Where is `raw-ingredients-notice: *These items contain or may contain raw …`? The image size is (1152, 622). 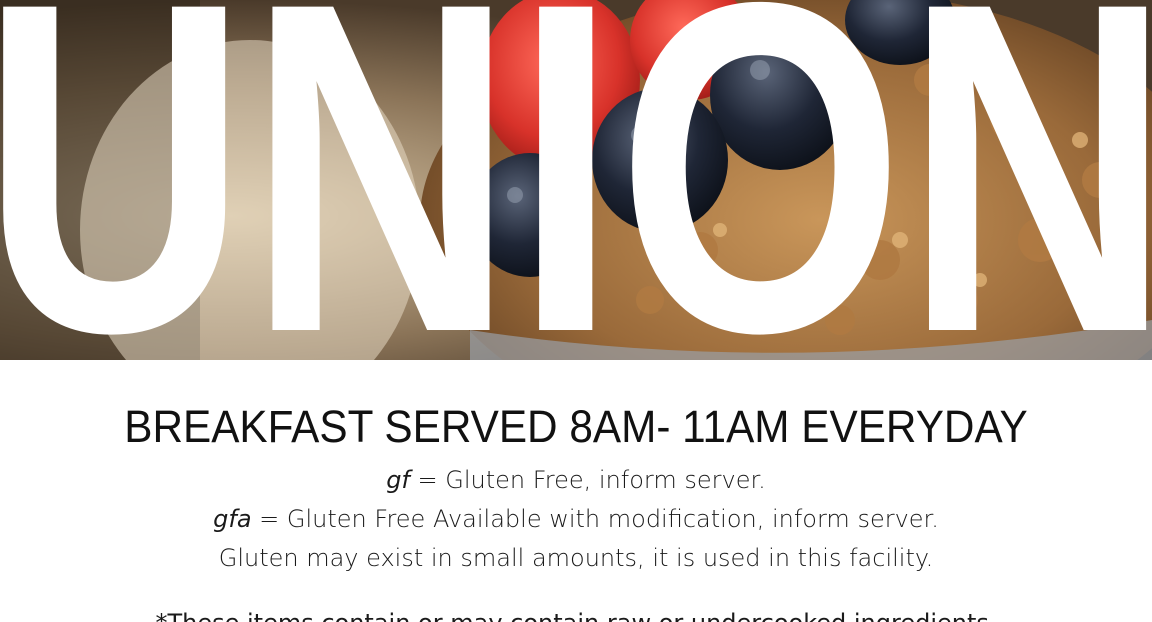
raw-ingredients-notice: *These items contain or may contain raw … is located at coordinates (576, 614).